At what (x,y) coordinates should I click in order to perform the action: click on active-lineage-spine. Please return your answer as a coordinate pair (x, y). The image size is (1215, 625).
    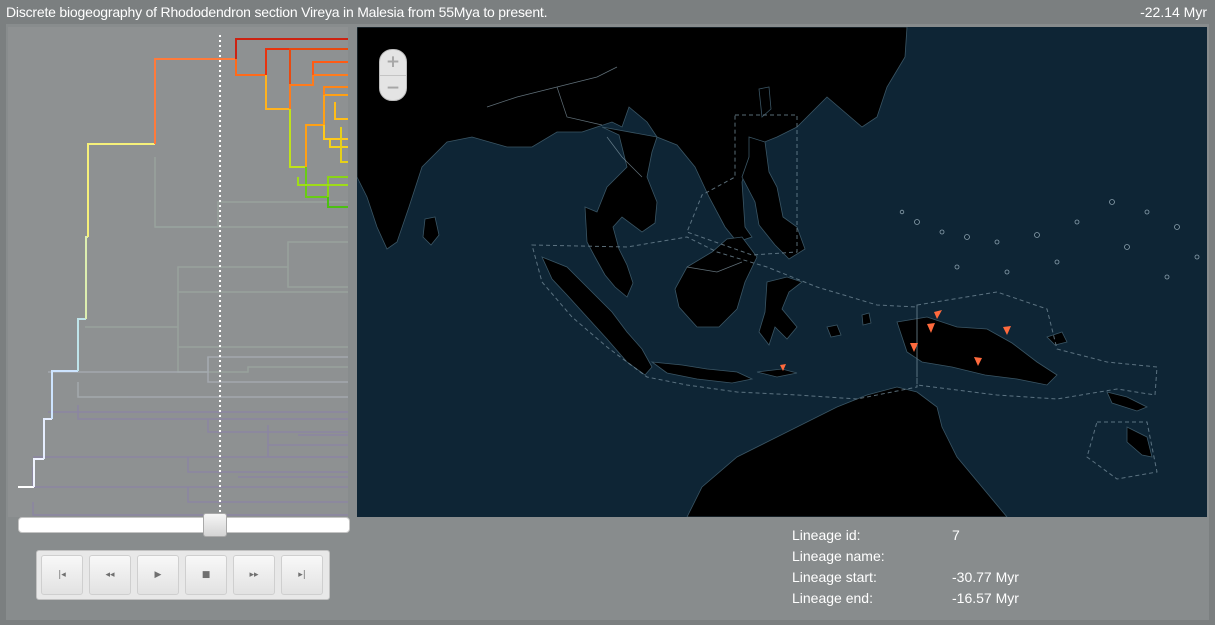
    Looking at the image, I should click on (127, 273).